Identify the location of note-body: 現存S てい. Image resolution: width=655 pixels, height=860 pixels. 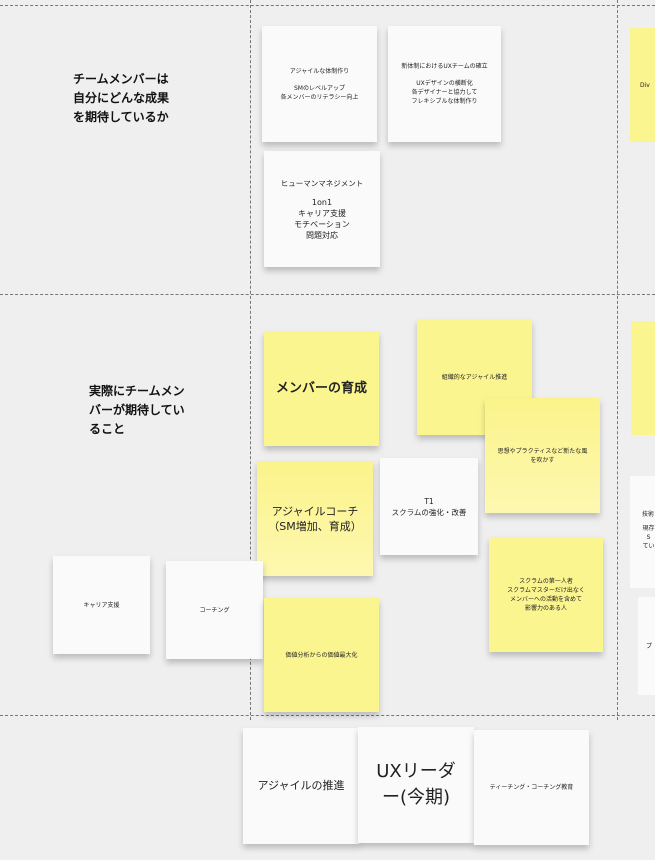
(648, 537).